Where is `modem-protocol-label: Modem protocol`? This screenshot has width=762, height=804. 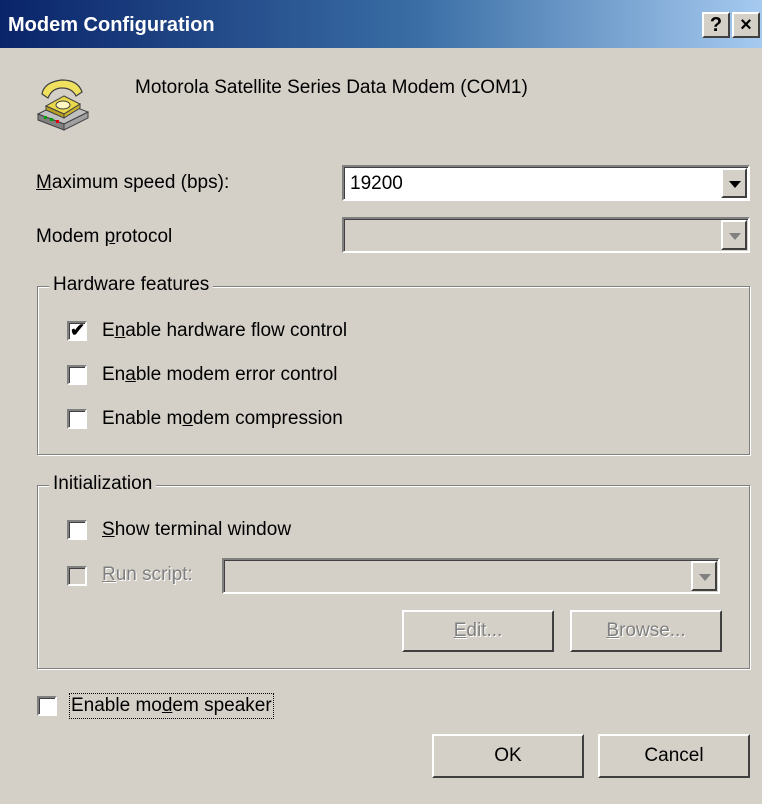
modem-protocol-label: Modem protocol is located at coordinates (104, 236).